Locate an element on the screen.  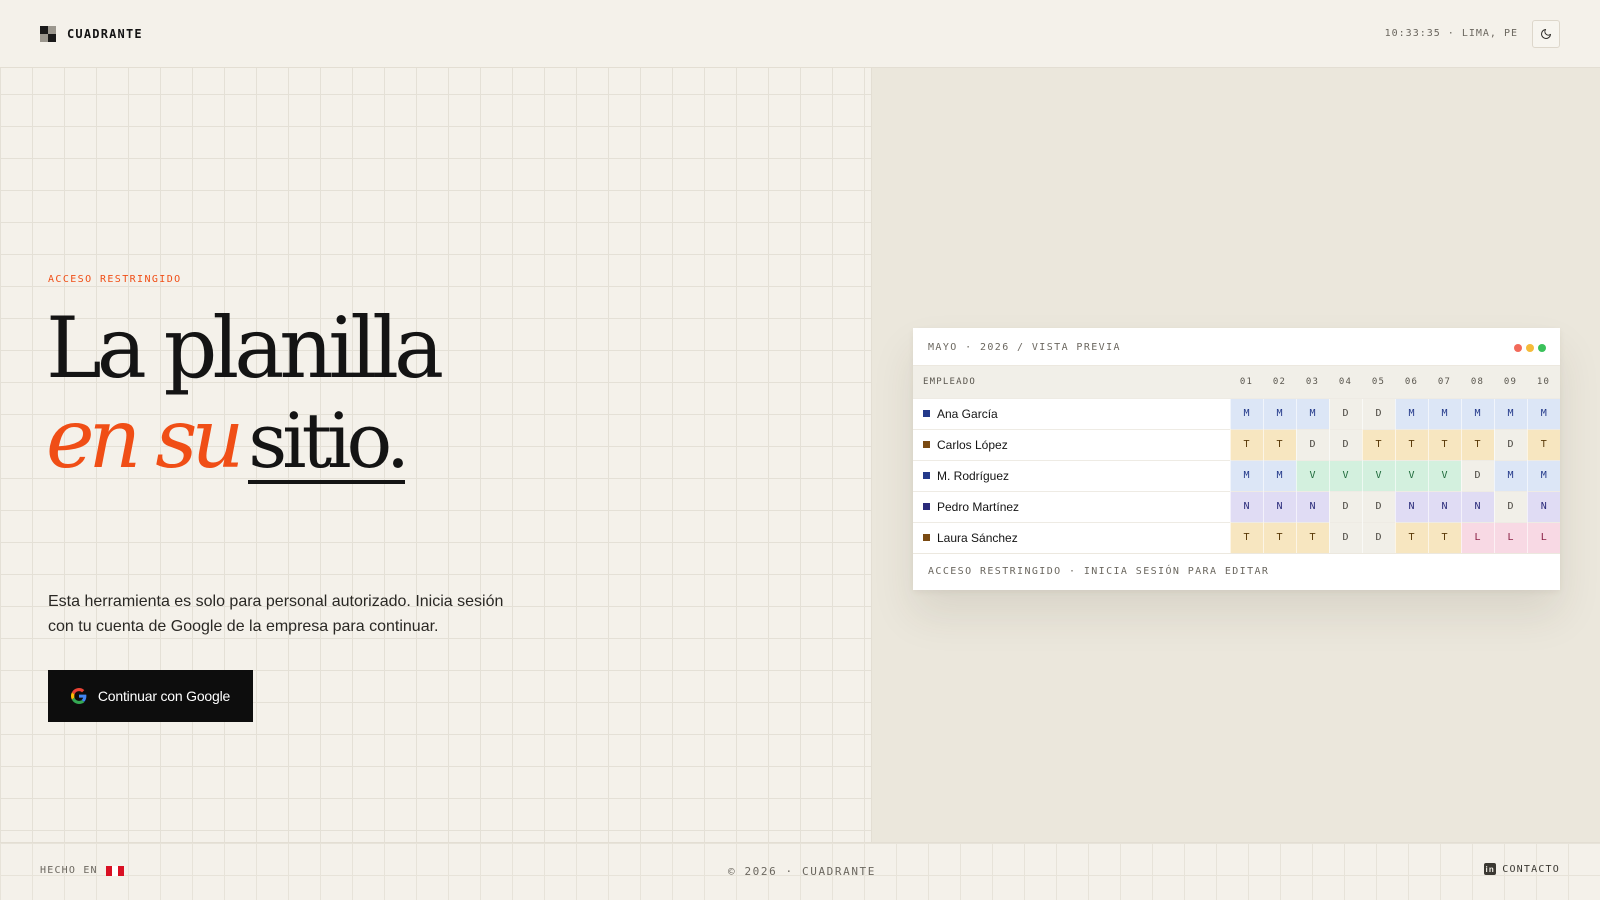
employee-name: Carlos López is located at coordinates (972, 444).